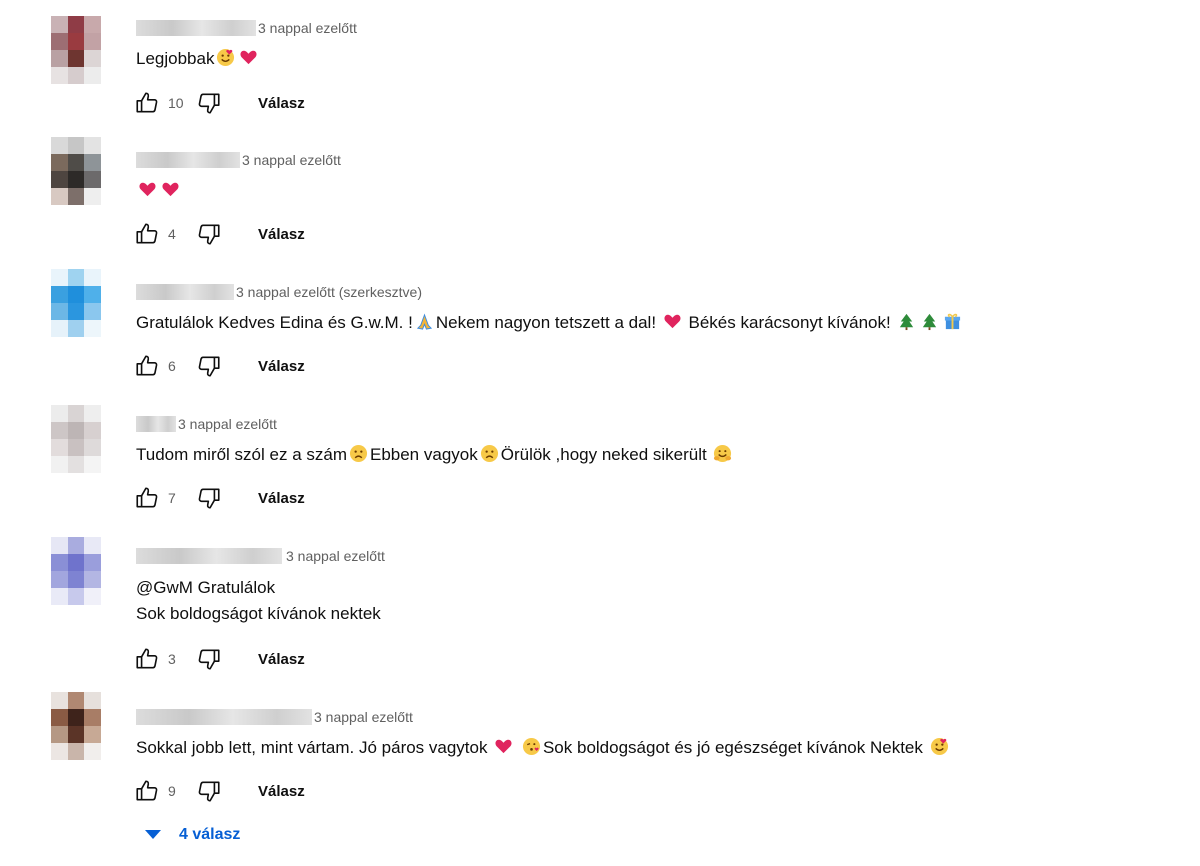  What do you see at coordinates (172, 791) in the screenshot?
I see `like-count: 9` at bounding box center [172, 791].